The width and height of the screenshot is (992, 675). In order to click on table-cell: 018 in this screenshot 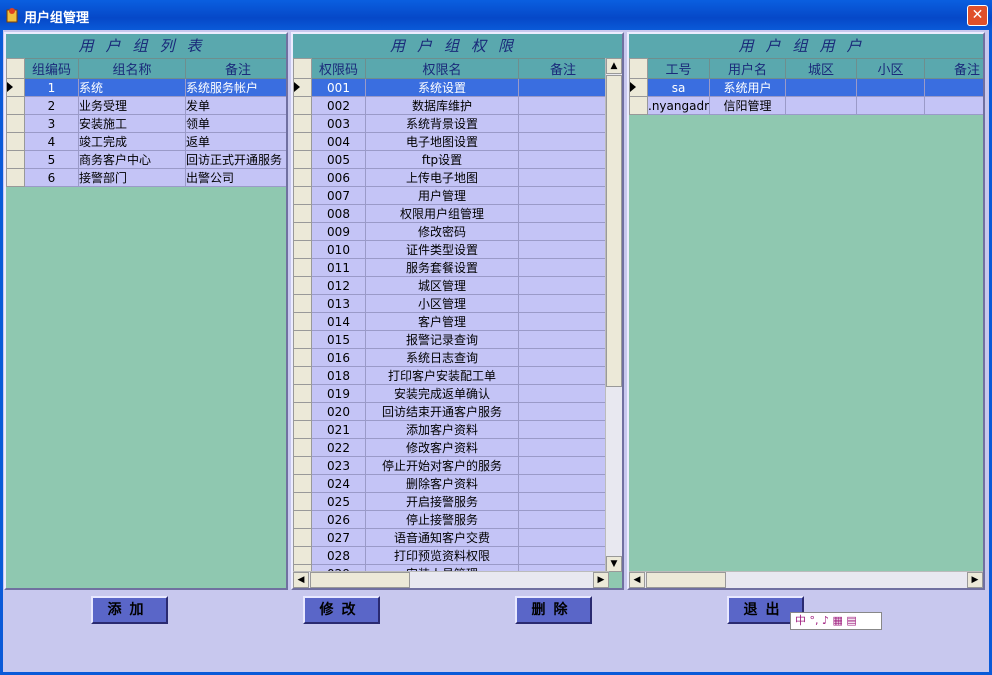, I will do `click(338, 375)`.